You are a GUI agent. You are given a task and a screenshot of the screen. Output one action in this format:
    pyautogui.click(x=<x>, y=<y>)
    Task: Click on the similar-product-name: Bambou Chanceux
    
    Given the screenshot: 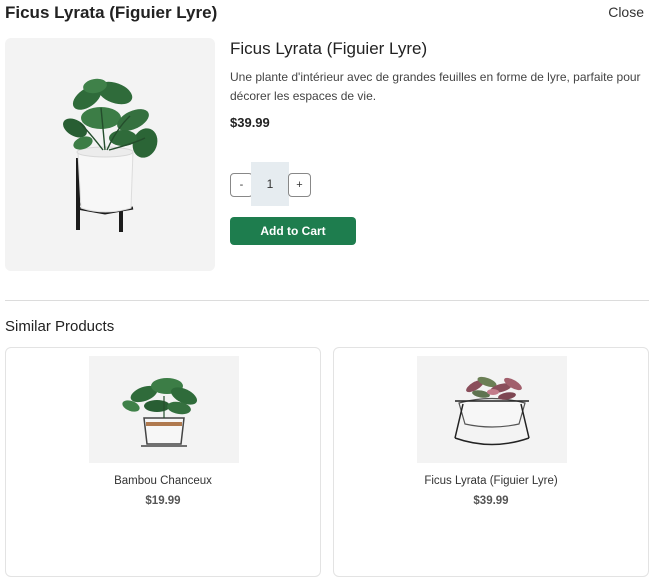 What is the action you would take?
    pyautogui.click(x=163, y=481)
    